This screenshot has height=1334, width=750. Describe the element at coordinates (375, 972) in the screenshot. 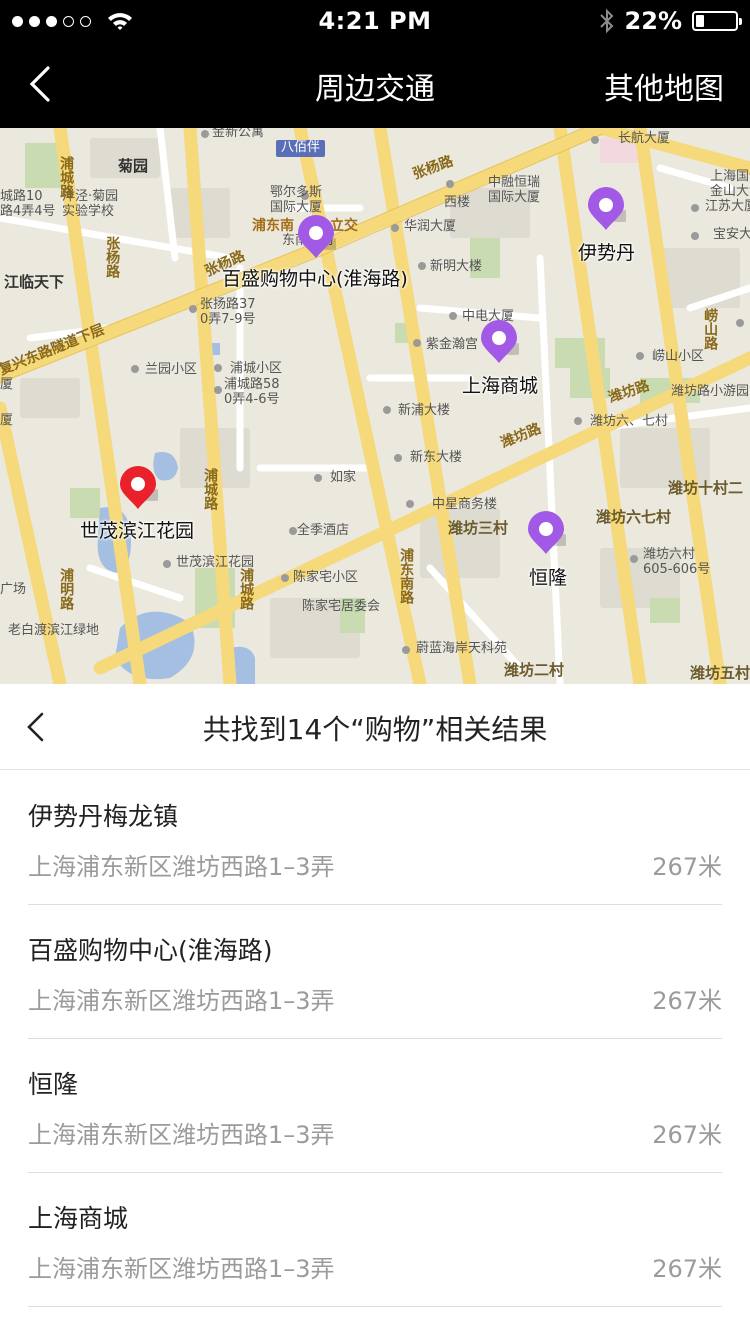

I see `list-item: 百盛购物中心(淮海路) 上海浦东新区潍坊西路1–3弄 267米` at that location.